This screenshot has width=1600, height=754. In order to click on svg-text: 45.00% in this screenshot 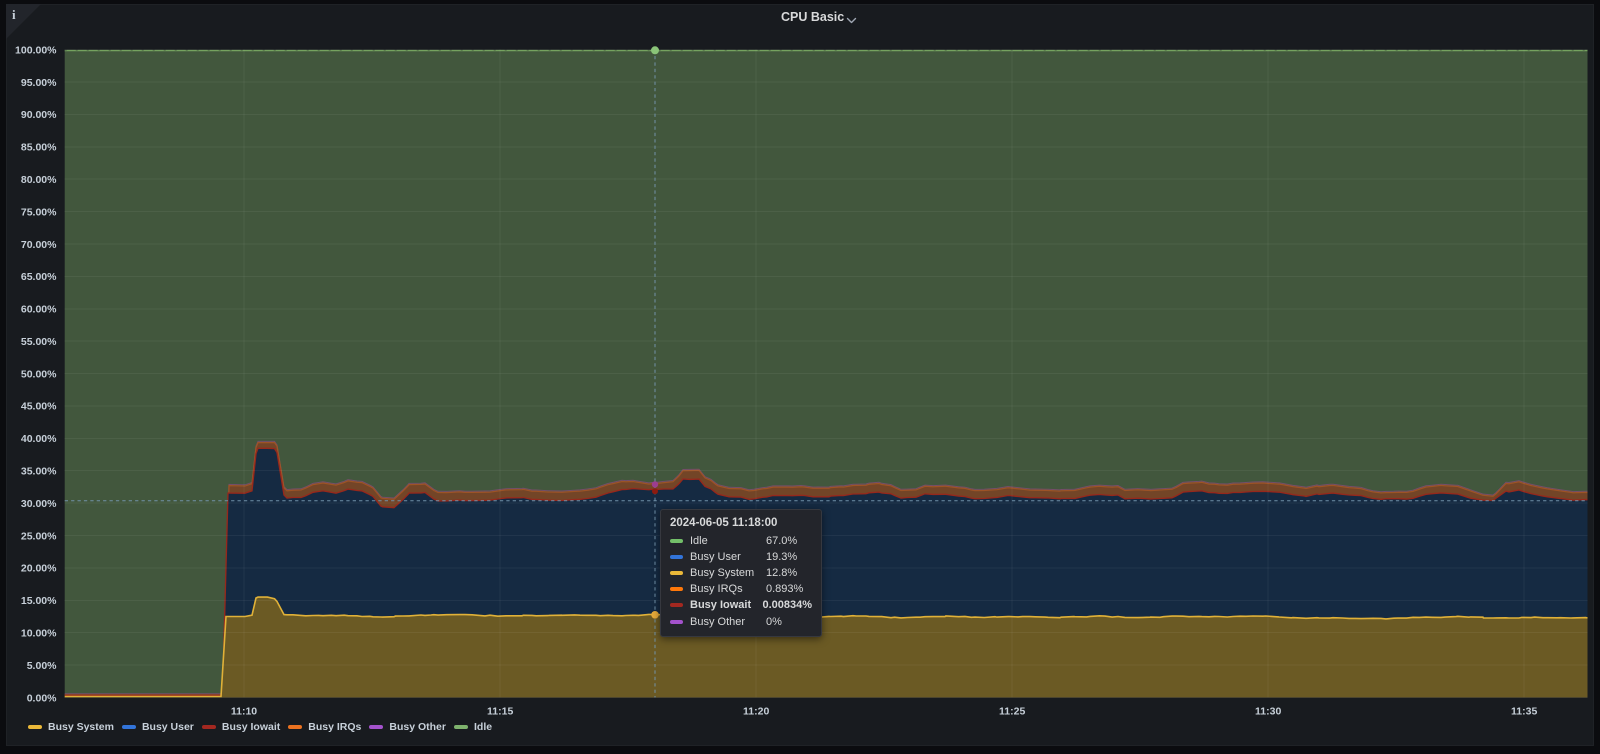, I will do `click(39, 407)`.